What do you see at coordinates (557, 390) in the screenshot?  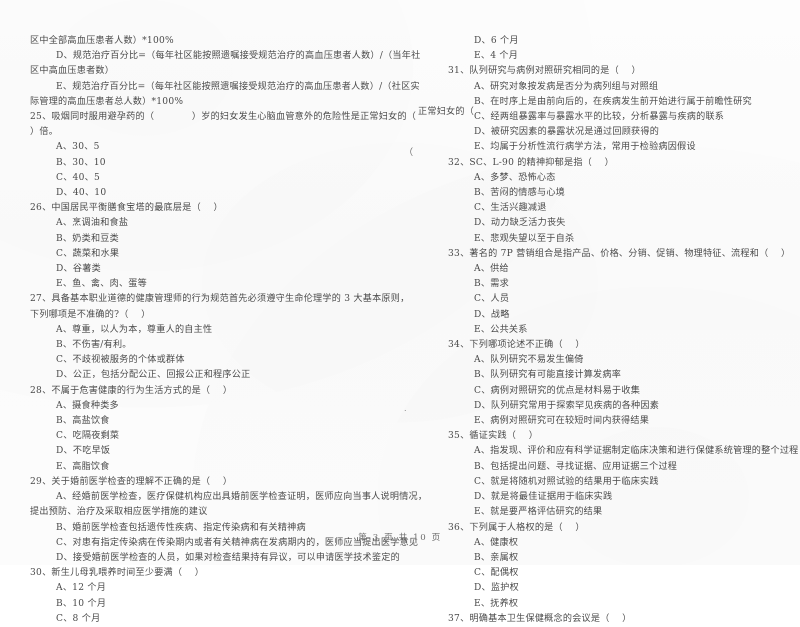 I see `answer-option: C、病例对照研究的优点是材料易于收集` at bounding box center [557, 390].